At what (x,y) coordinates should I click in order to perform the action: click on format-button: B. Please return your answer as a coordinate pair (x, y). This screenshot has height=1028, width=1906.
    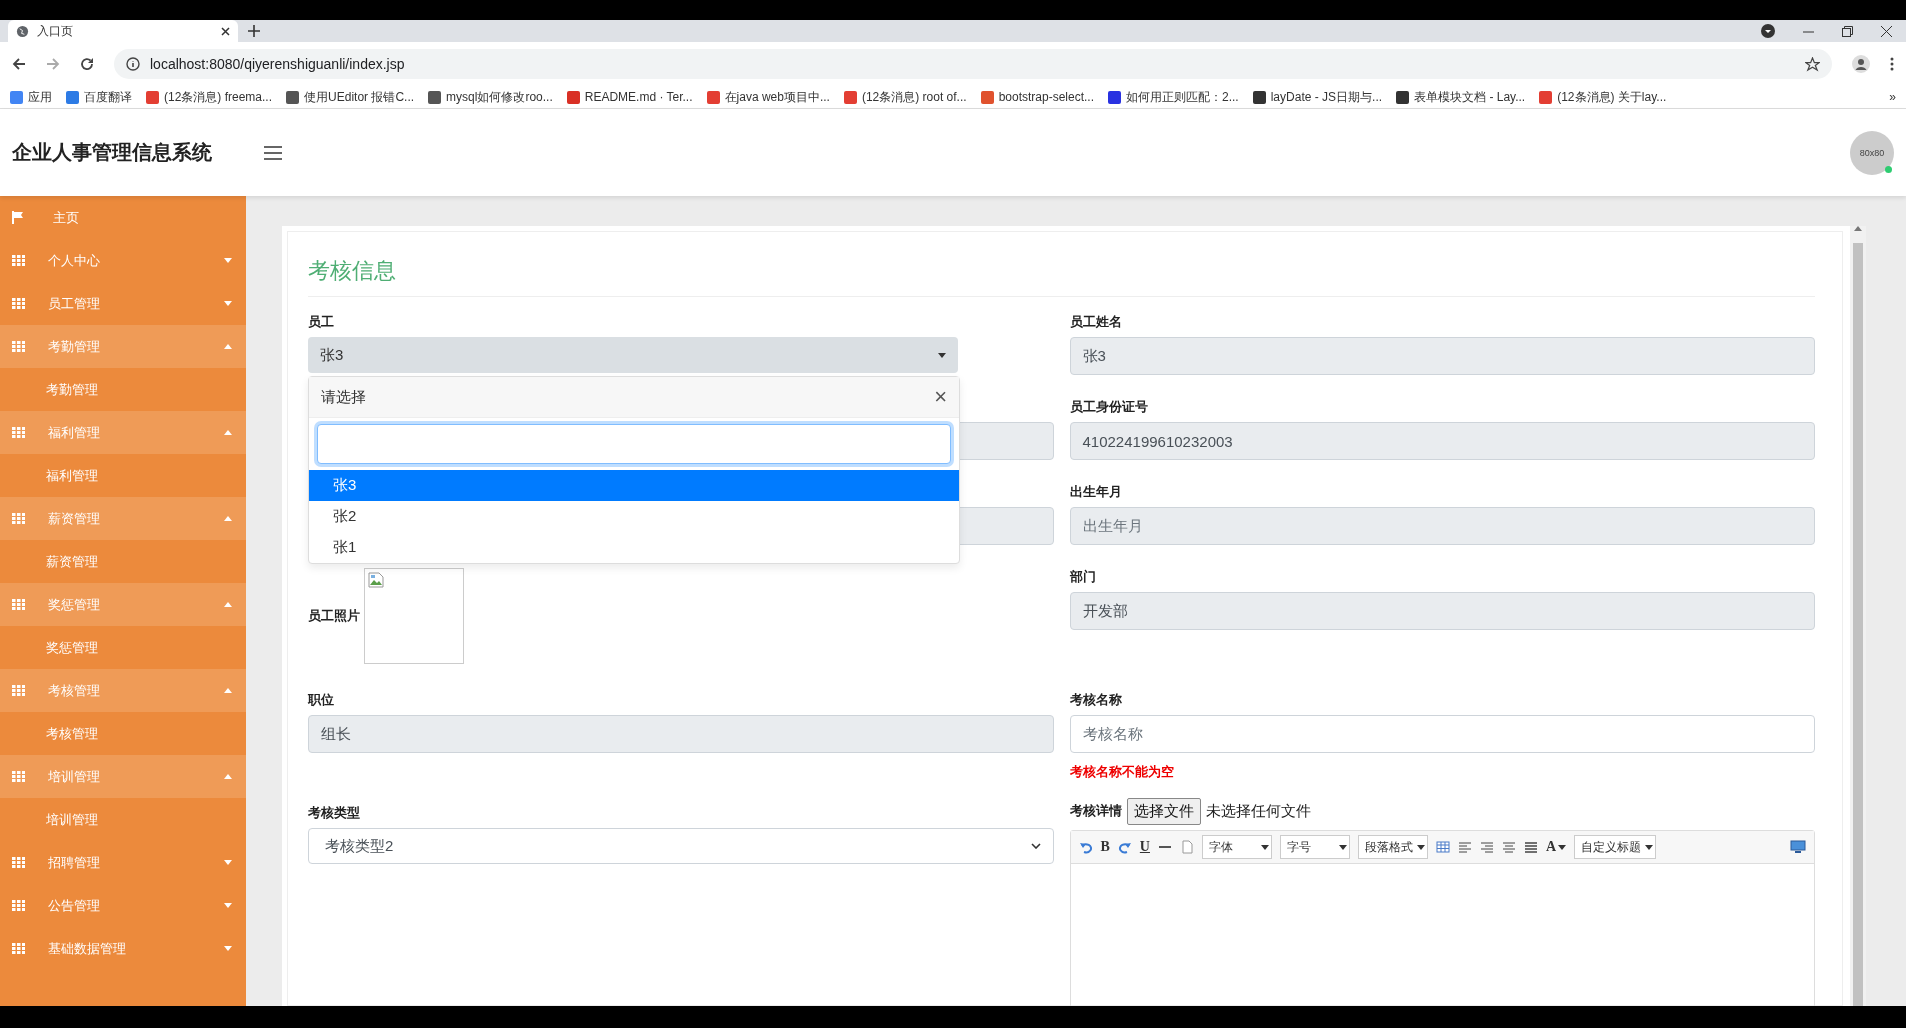
    Looking at the image, I should click on (1105, 847).